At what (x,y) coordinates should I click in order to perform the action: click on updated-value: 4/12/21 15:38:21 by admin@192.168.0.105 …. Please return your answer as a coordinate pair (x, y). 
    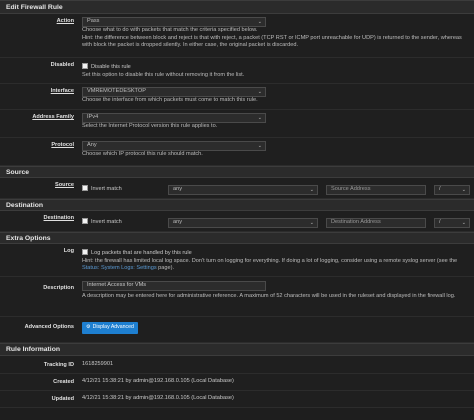
    Looking at the image, I should click on (158, 398).